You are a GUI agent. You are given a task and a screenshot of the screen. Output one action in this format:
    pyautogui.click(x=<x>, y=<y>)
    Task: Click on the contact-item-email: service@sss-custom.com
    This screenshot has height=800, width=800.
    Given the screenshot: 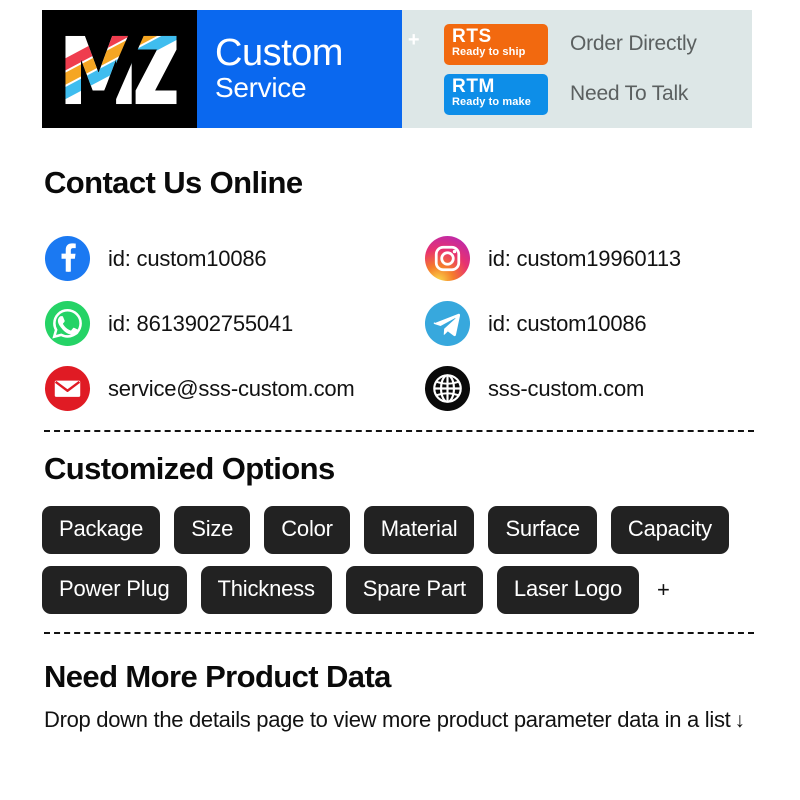 What is the action you would take?
    pyautogui.click(x=234, y=388)
    